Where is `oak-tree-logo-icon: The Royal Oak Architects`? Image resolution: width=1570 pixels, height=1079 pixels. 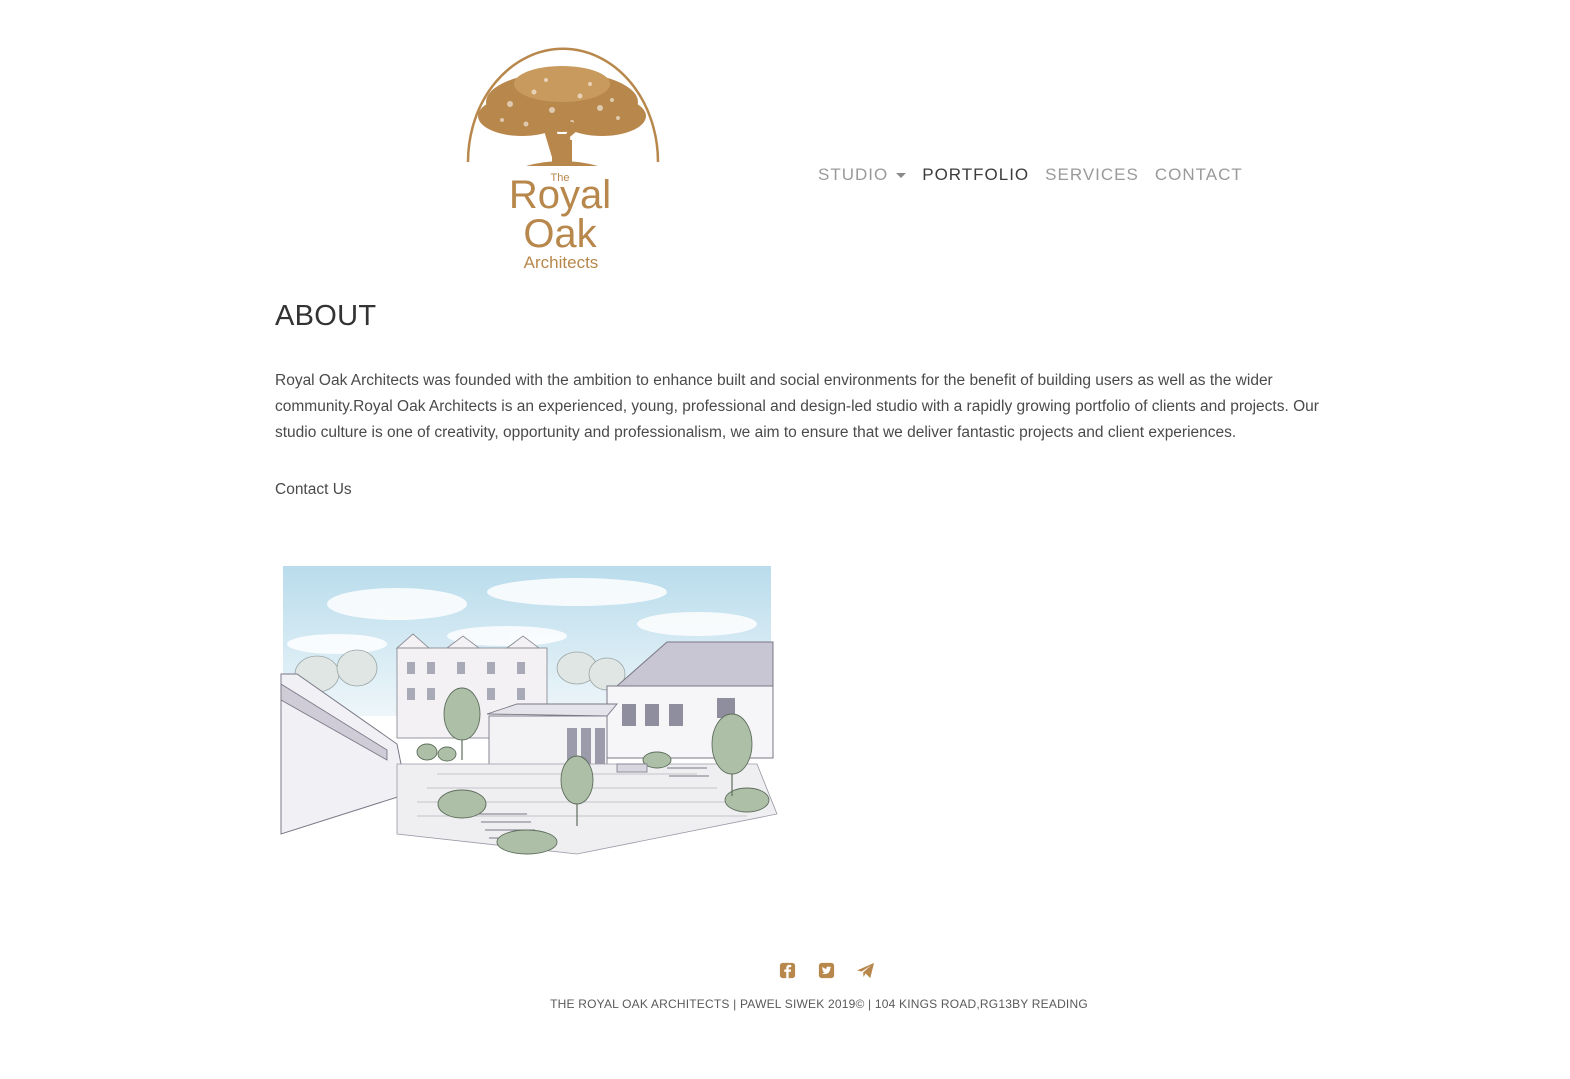
oak-tree-logo-icon: The Royal Oak Architects is located at coordinates (563, 159).